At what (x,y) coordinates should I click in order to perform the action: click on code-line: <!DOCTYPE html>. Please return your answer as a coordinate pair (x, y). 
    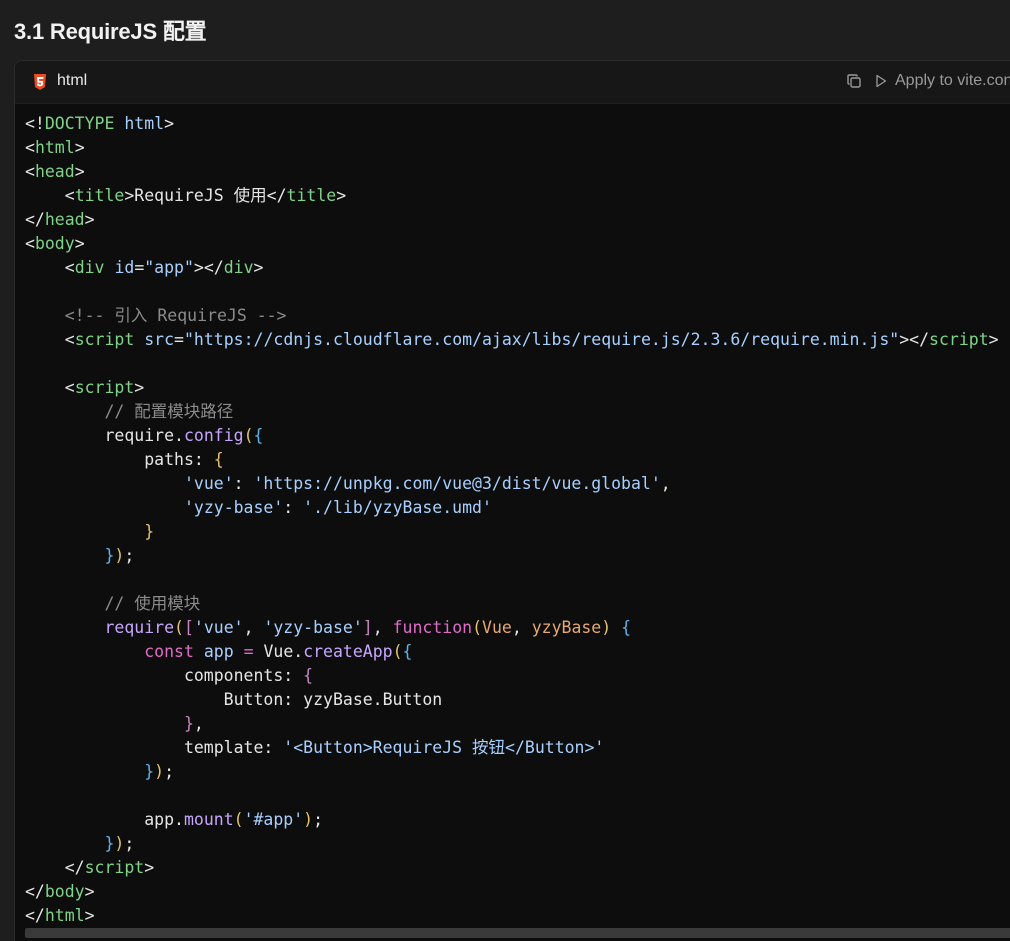
    Looking at the image, I should click on (512, 124).